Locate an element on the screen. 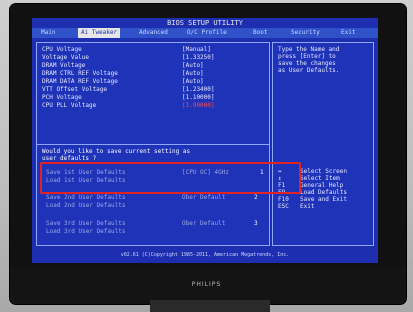  tab-main: Main is located at coordinates (48, 33).